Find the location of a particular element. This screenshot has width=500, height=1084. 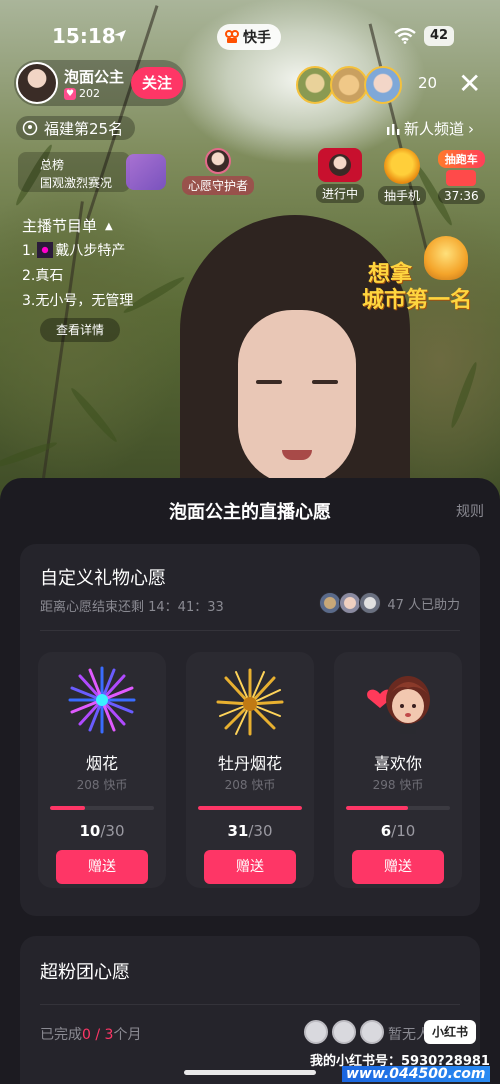

follow-button: 关注 is located at coordinates (157, 83).